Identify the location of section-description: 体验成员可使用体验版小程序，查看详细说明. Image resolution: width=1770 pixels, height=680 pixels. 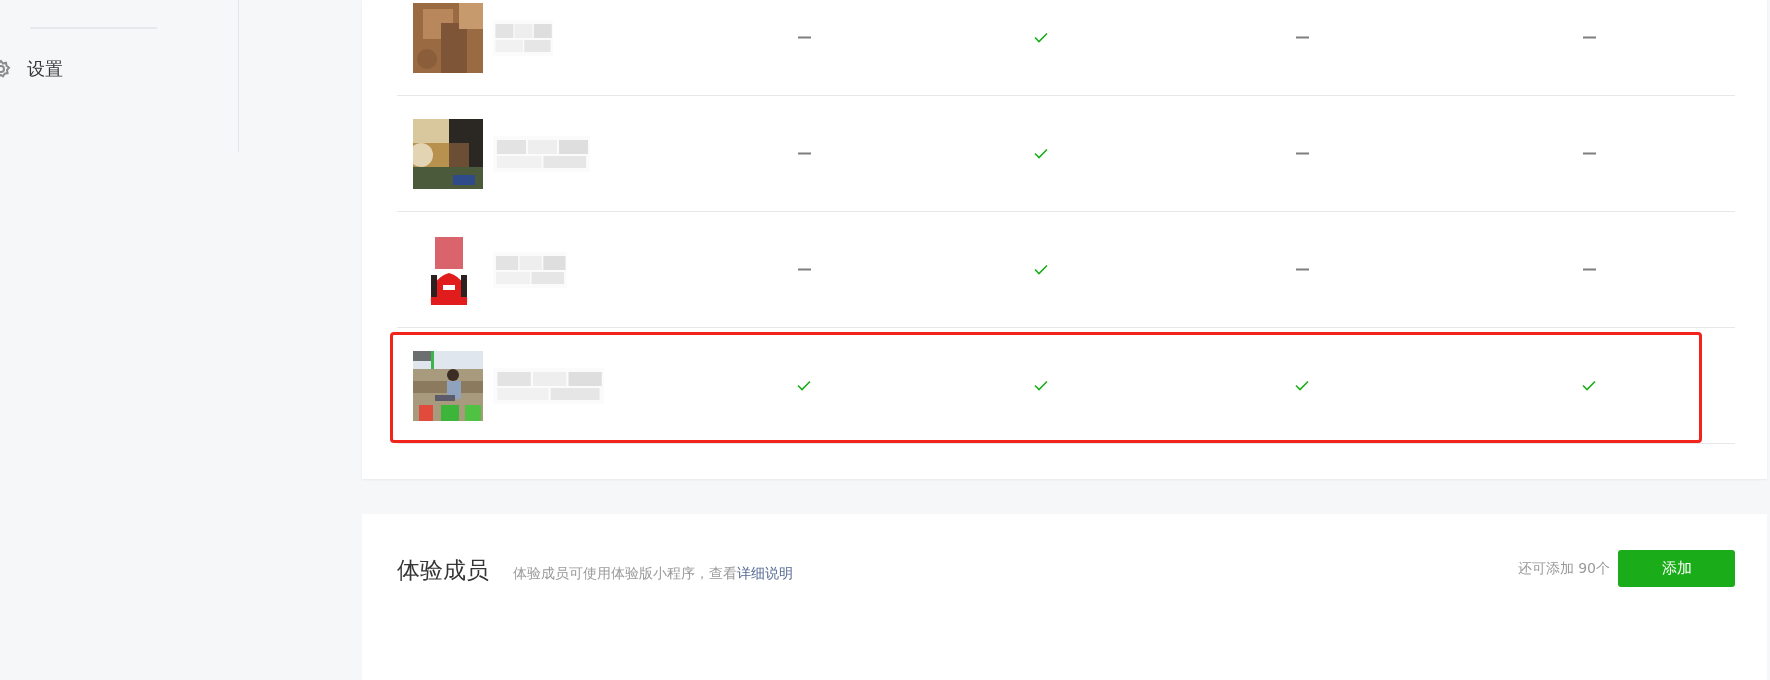
(653, 573).